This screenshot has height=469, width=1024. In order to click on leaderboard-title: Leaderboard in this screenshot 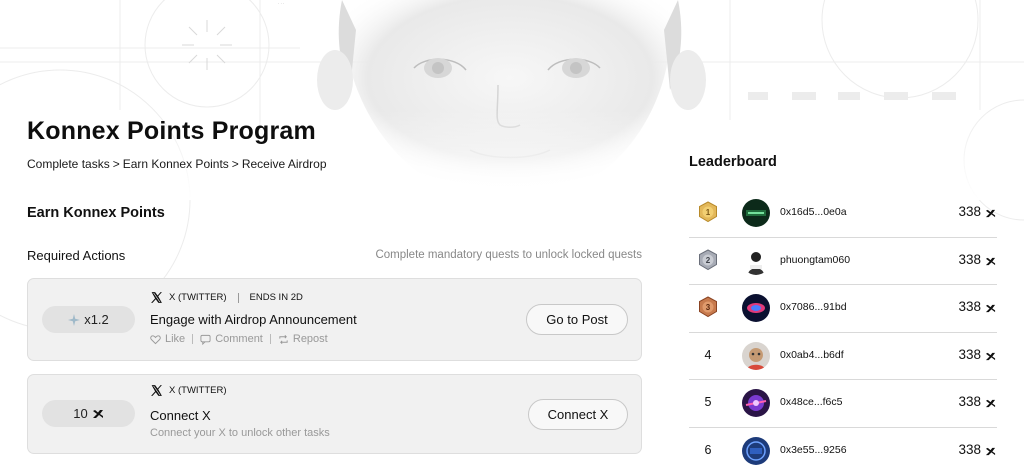, I will do `click(733, 162)`.